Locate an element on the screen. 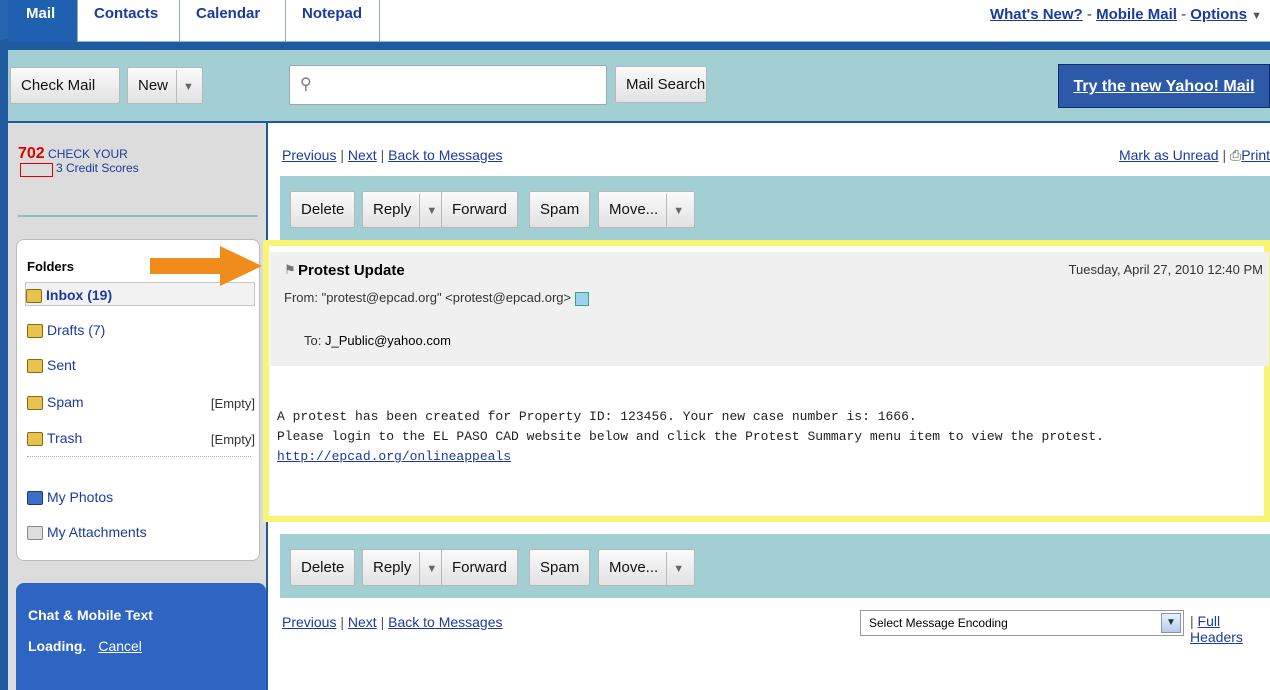  folders-title: Folders is located at coordinates (50, 266).